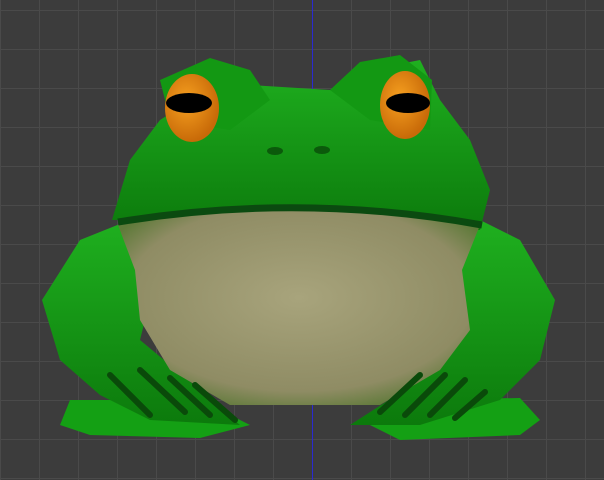 The image size is (604, 480). I want to click on left-pupil, so click(189, 103).